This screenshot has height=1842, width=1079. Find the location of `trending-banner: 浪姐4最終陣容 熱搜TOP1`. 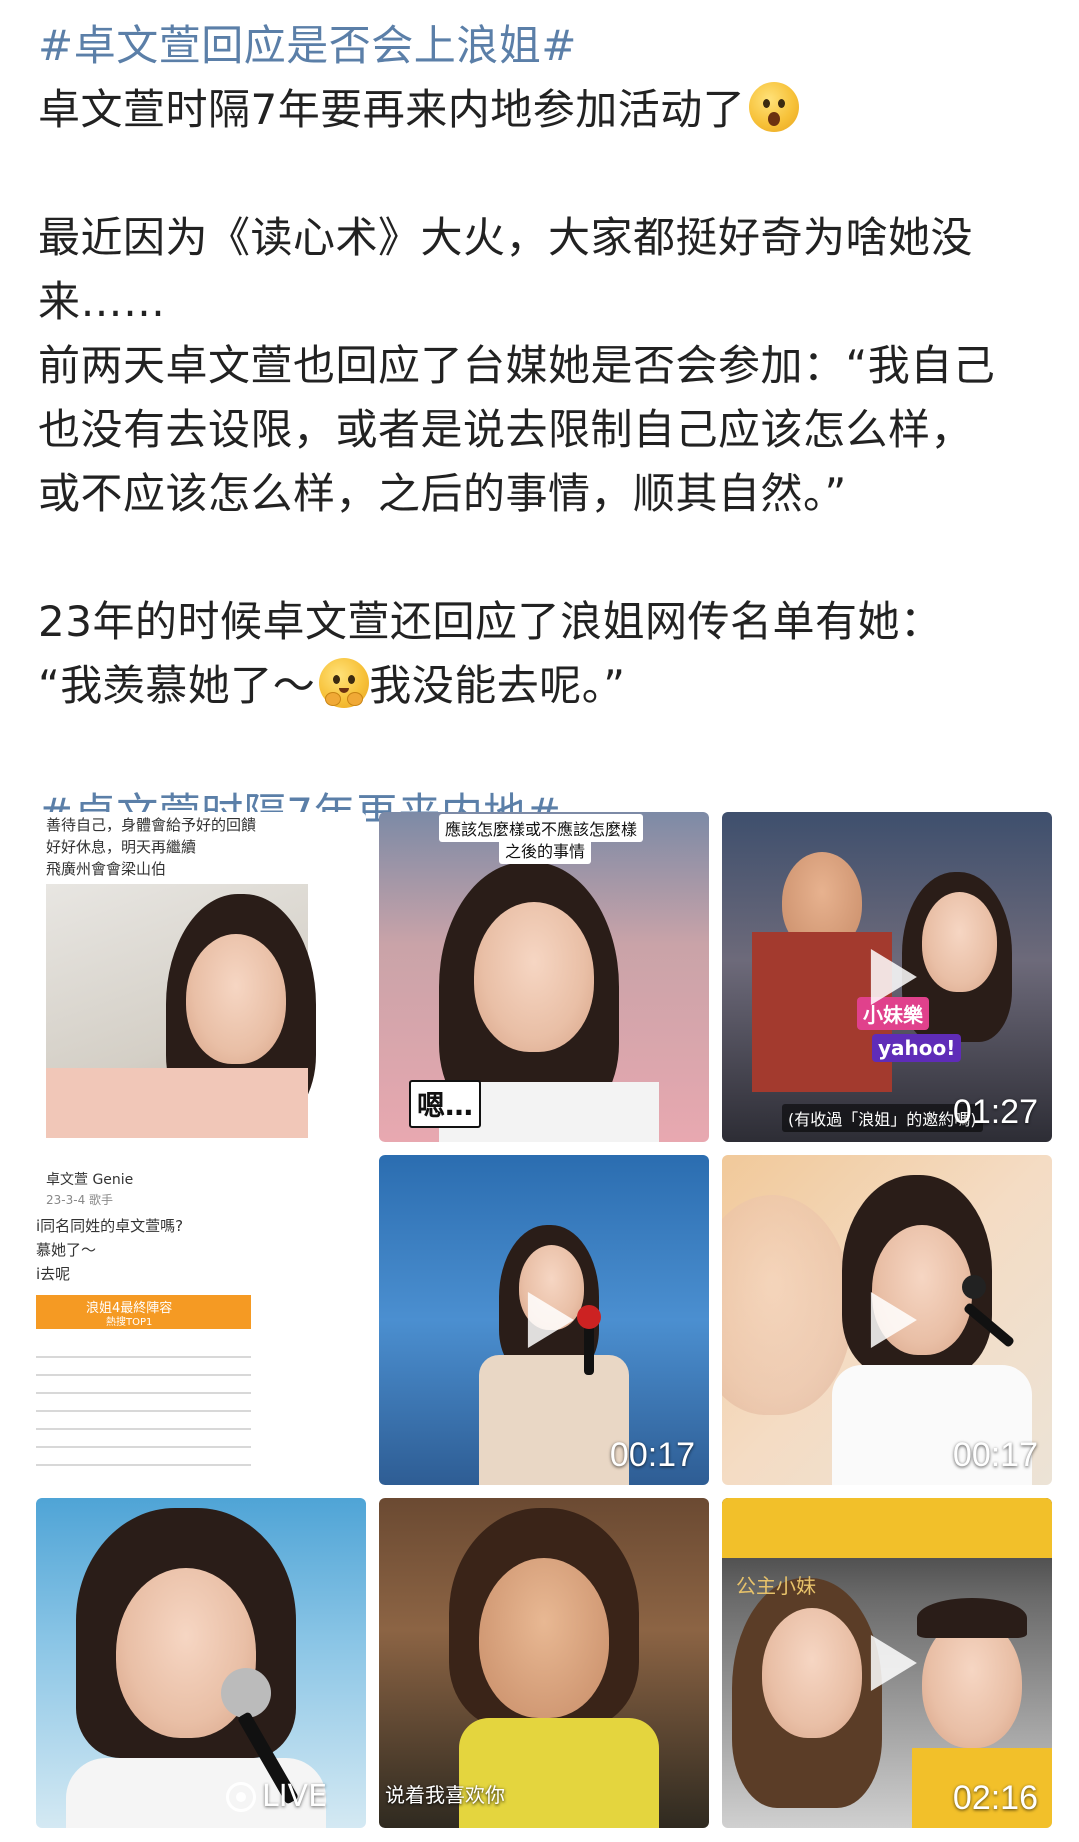

trending-banner: 浪姐4最終陣容 熱搜TOP1 is located at coordinates (143, 1312).